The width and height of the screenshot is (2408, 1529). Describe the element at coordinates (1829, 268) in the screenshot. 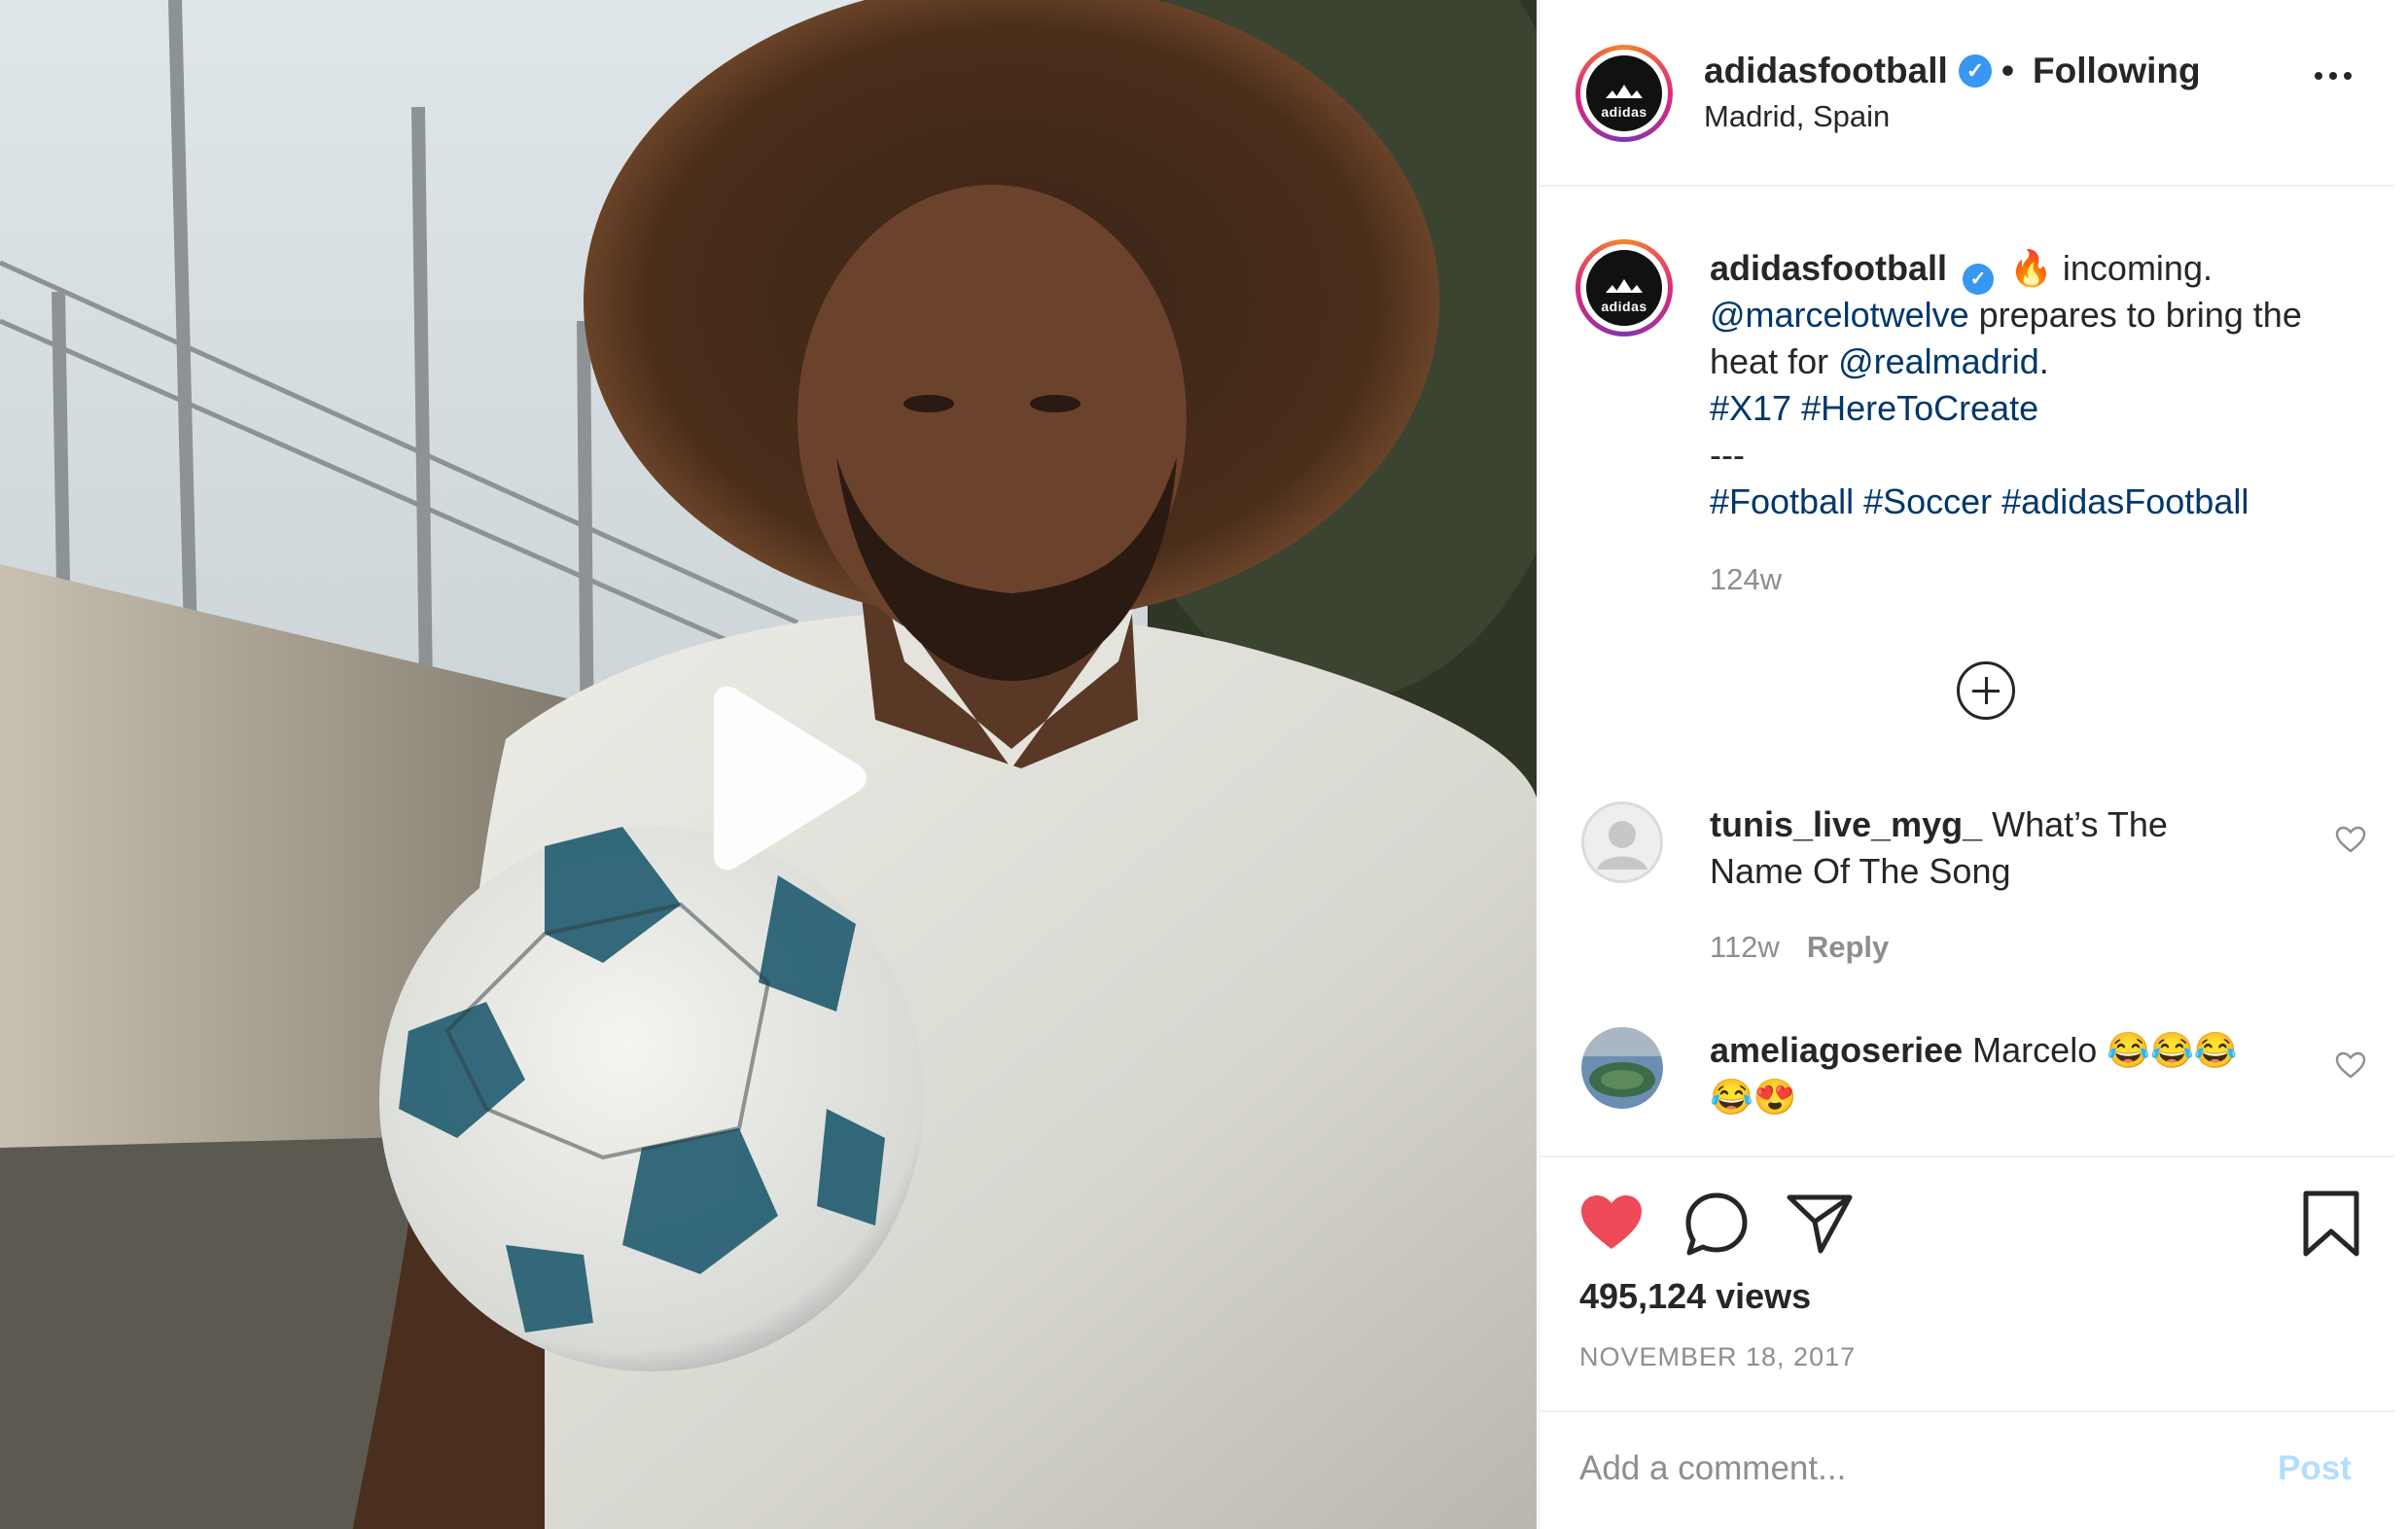

I see `caption-username: adidasfootball` at that location.